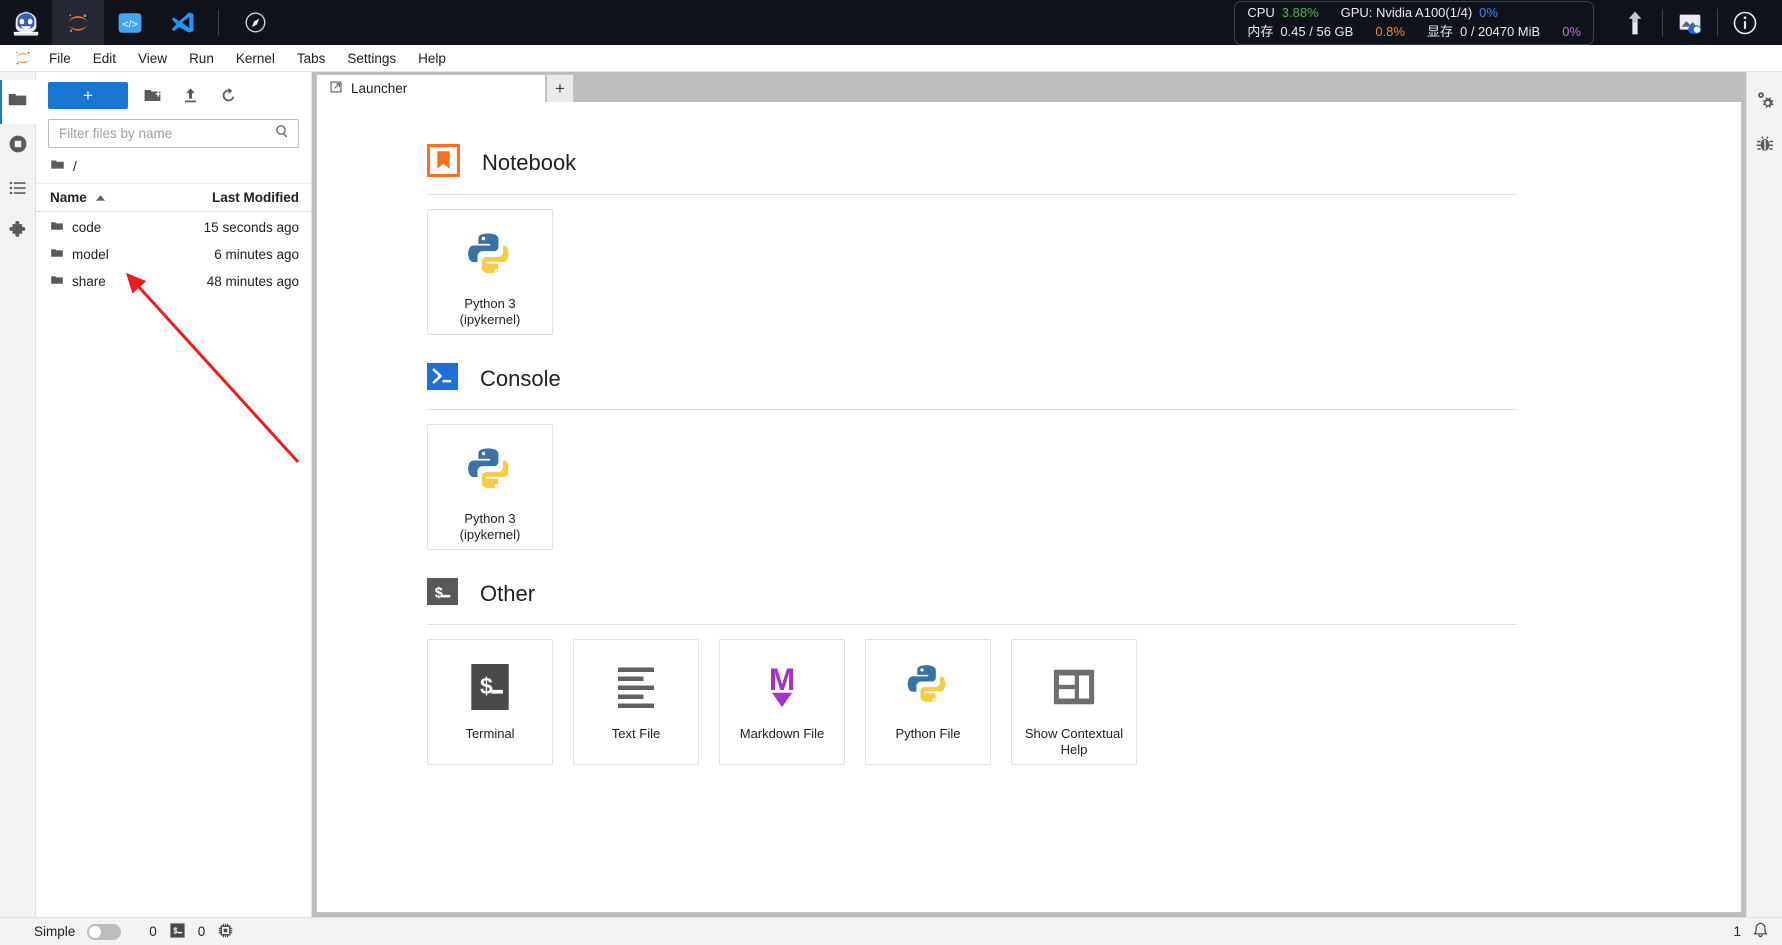 The image size is (1782, 945). What do you see at coordinates (1439, 31) in the screenshot?
I see `vram-label: 显存` at bounding box center [1439, 31].